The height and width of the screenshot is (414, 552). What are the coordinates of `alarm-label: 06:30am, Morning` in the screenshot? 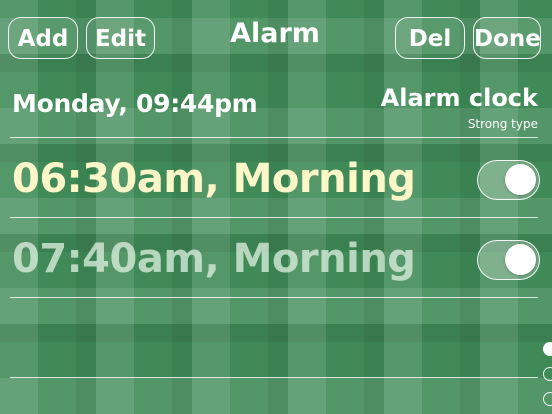 It's located at (214, 179).